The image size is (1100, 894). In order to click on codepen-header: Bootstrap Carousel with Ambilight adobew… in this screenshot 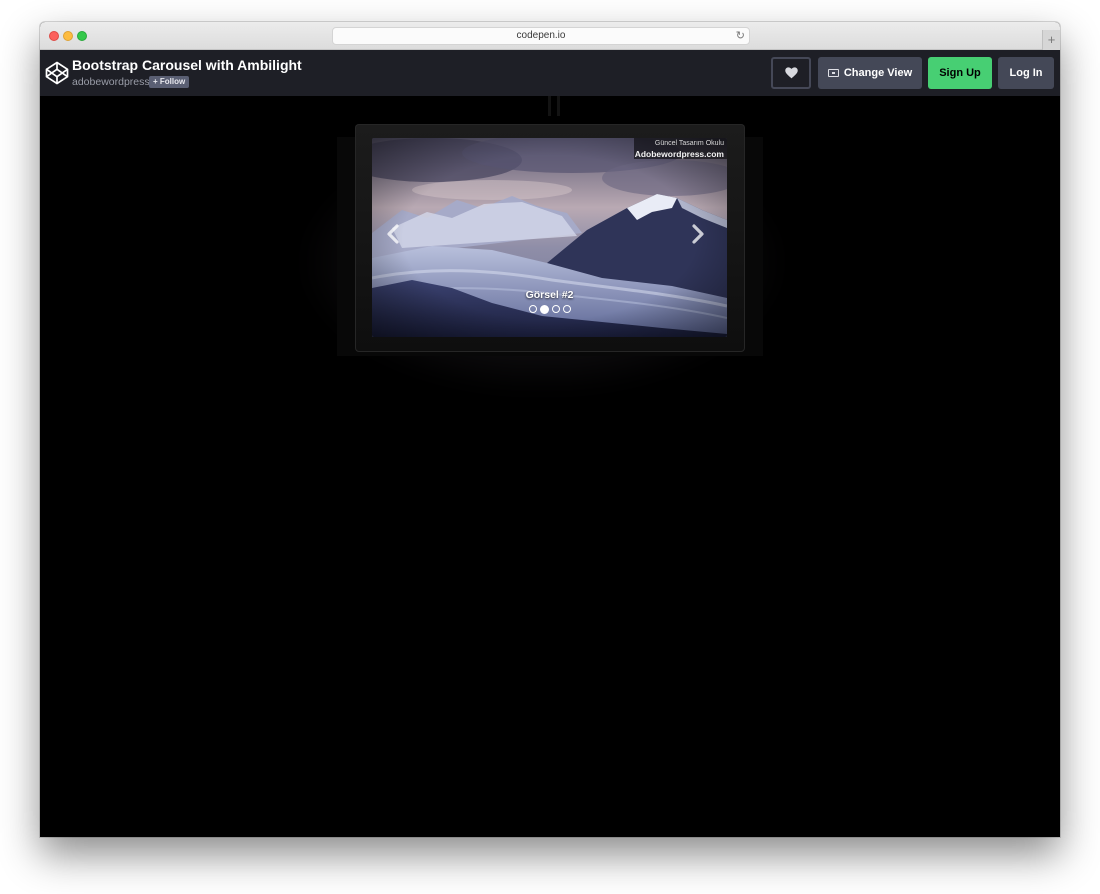, I will do `click(550, 73)`.